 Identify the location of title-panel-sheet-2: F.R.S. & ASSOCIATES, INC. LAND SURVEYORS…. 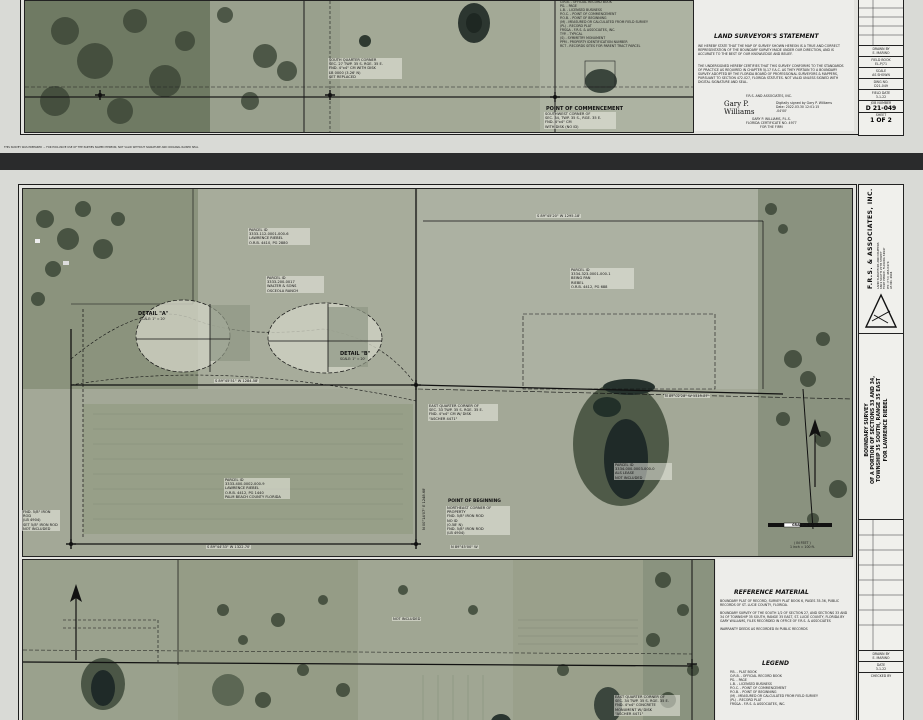
(881, 452).